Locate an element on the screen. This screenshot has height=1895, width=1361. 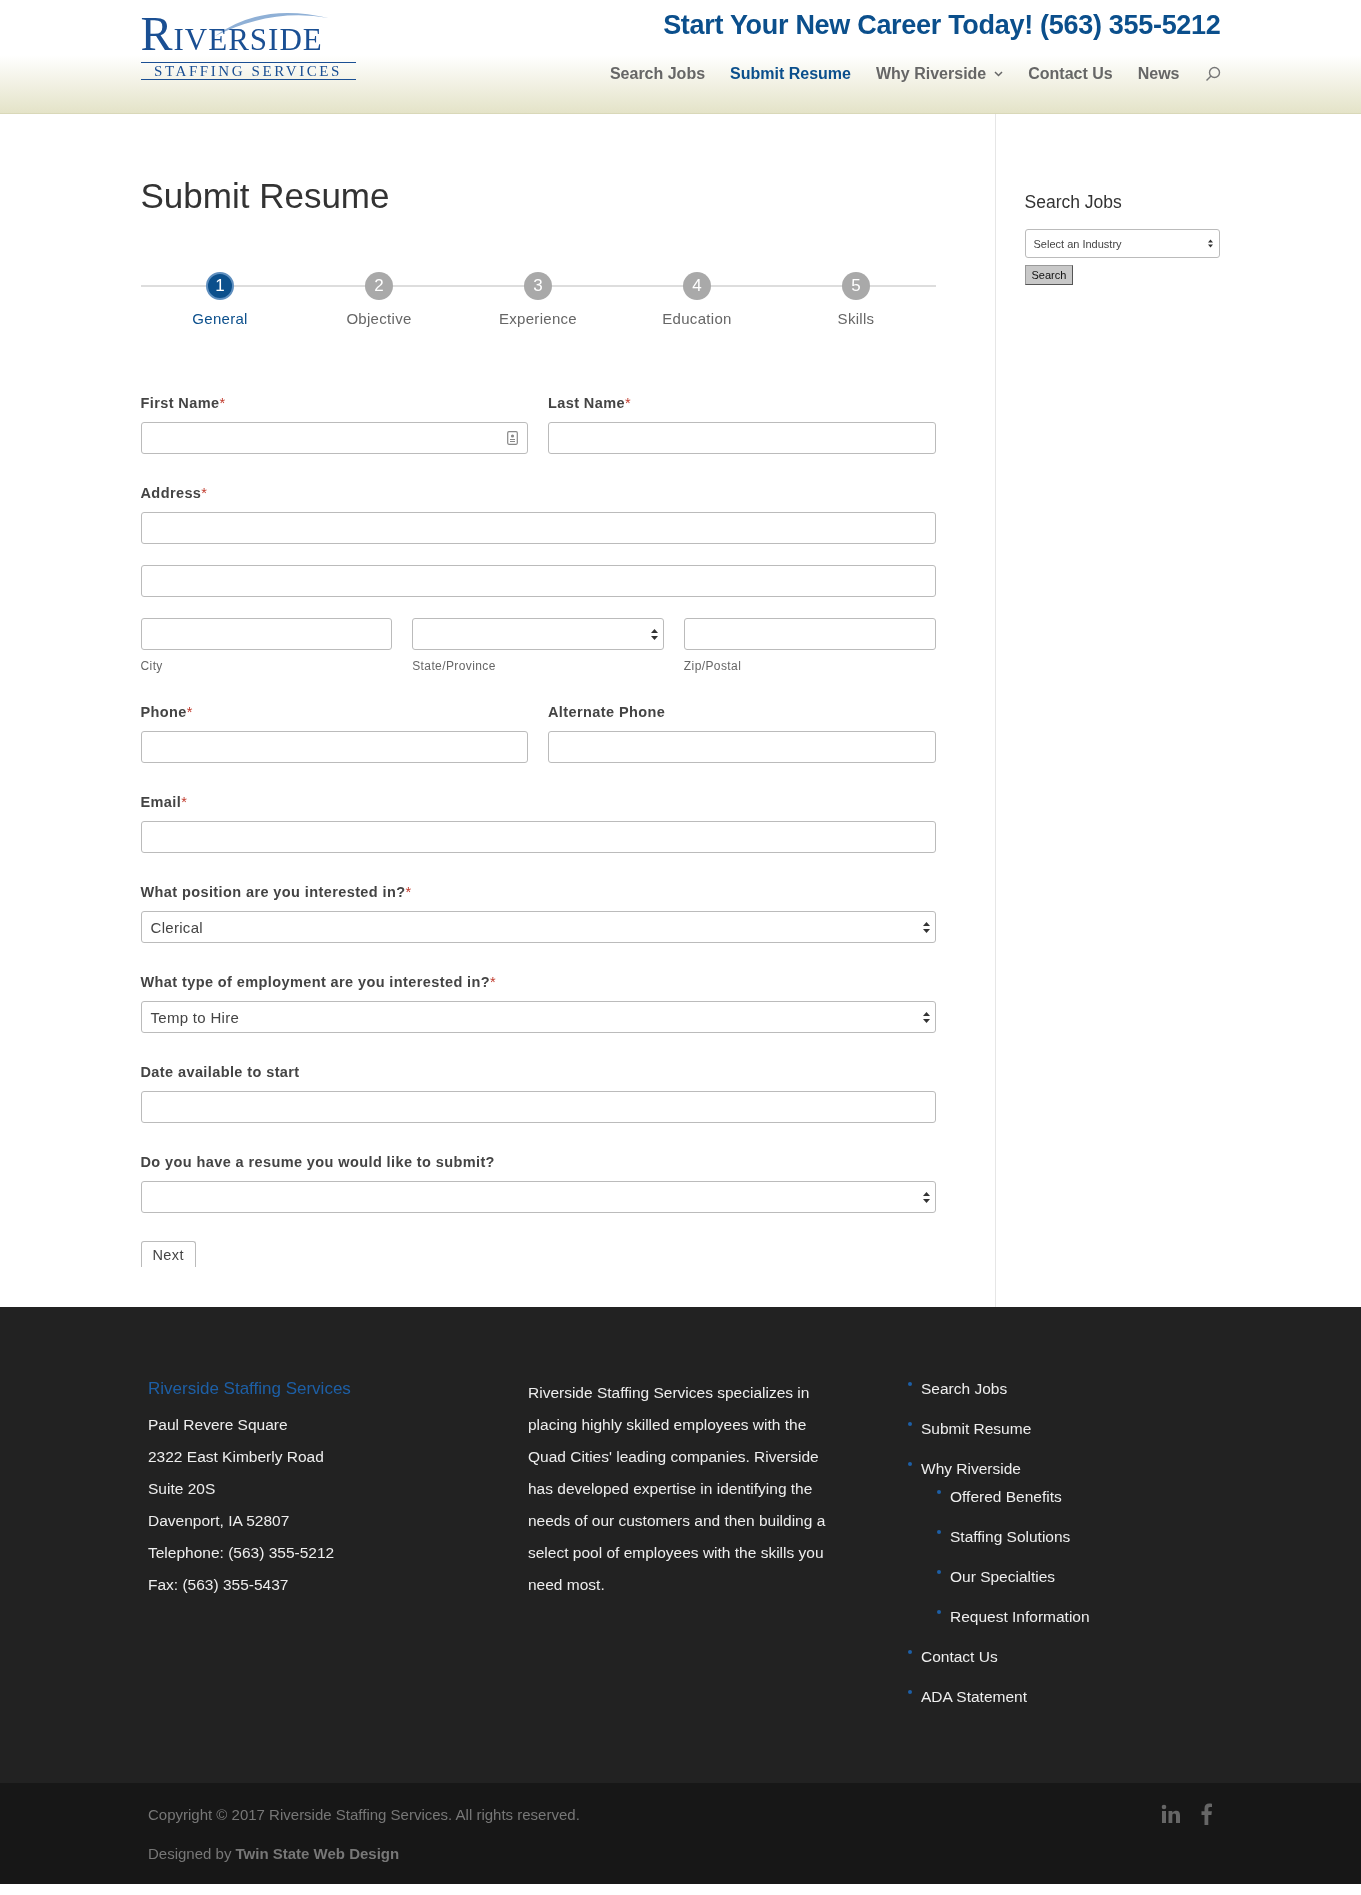
field-label: Do you have a resume you would like to submit? is located at coordinates (318, 1162).